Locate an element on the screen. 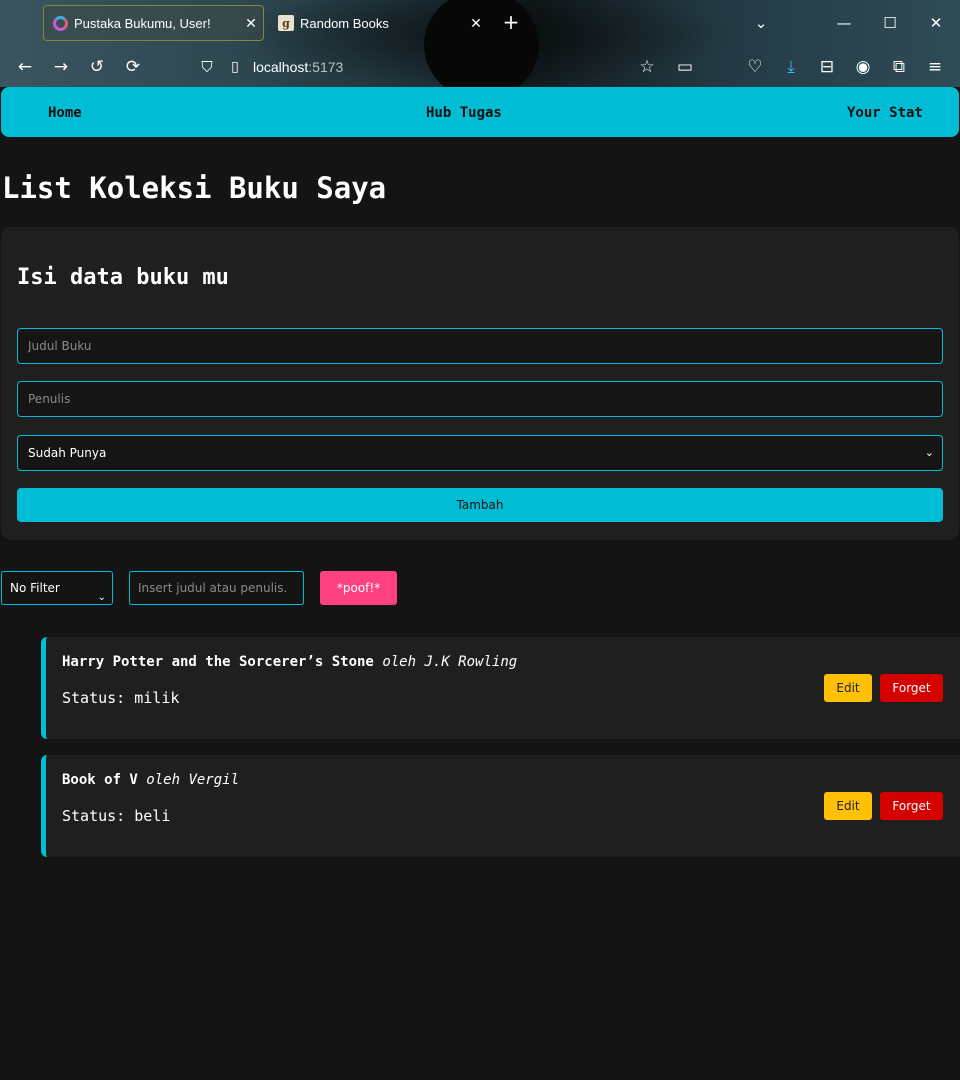 This screenshot has width=960, height=1080. url-text: localhost:5173 is located at coordinates (298, 67).